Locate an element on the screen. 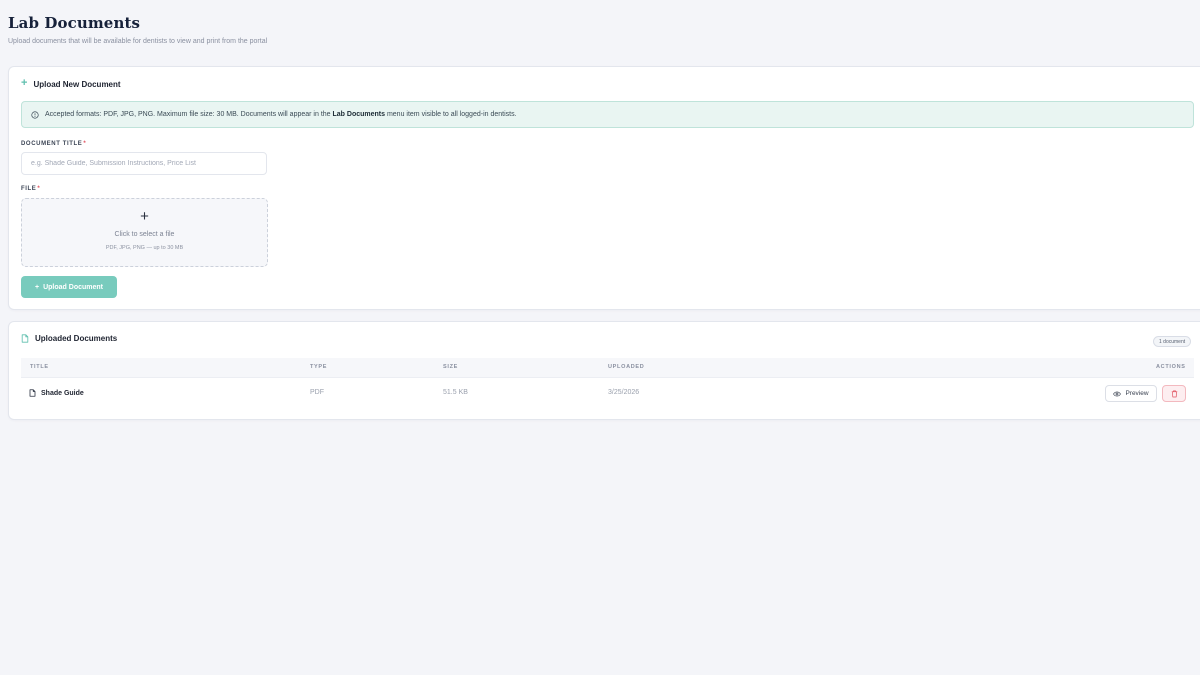 This screenshot has width=1200, height=675. document-uploaded: 3/25/2026 is located at coordinates (624, 392).